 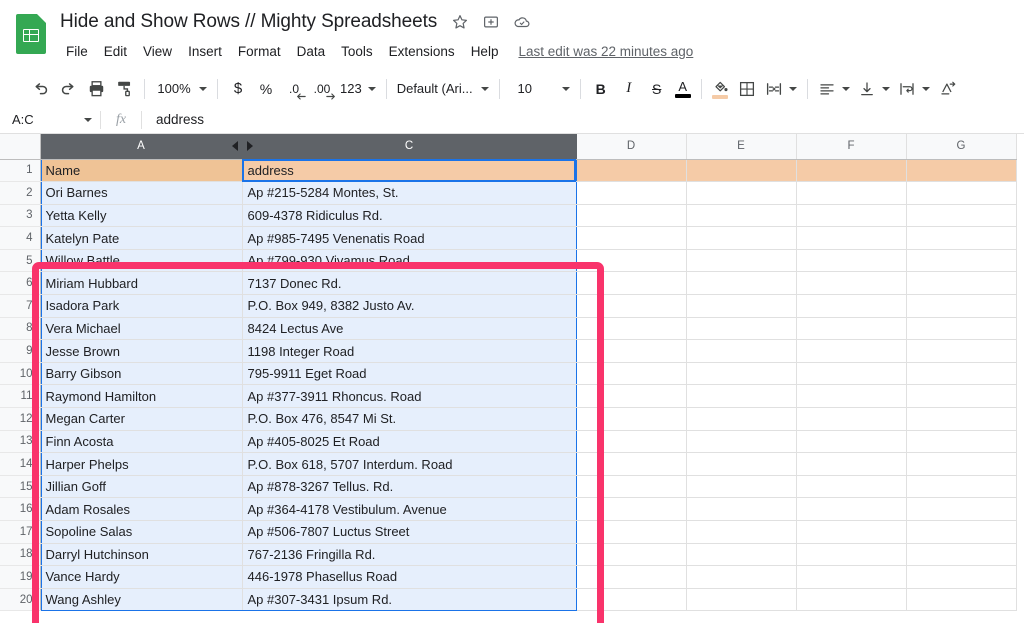 I want to click on cell-g1, so click(x=961, y=171).